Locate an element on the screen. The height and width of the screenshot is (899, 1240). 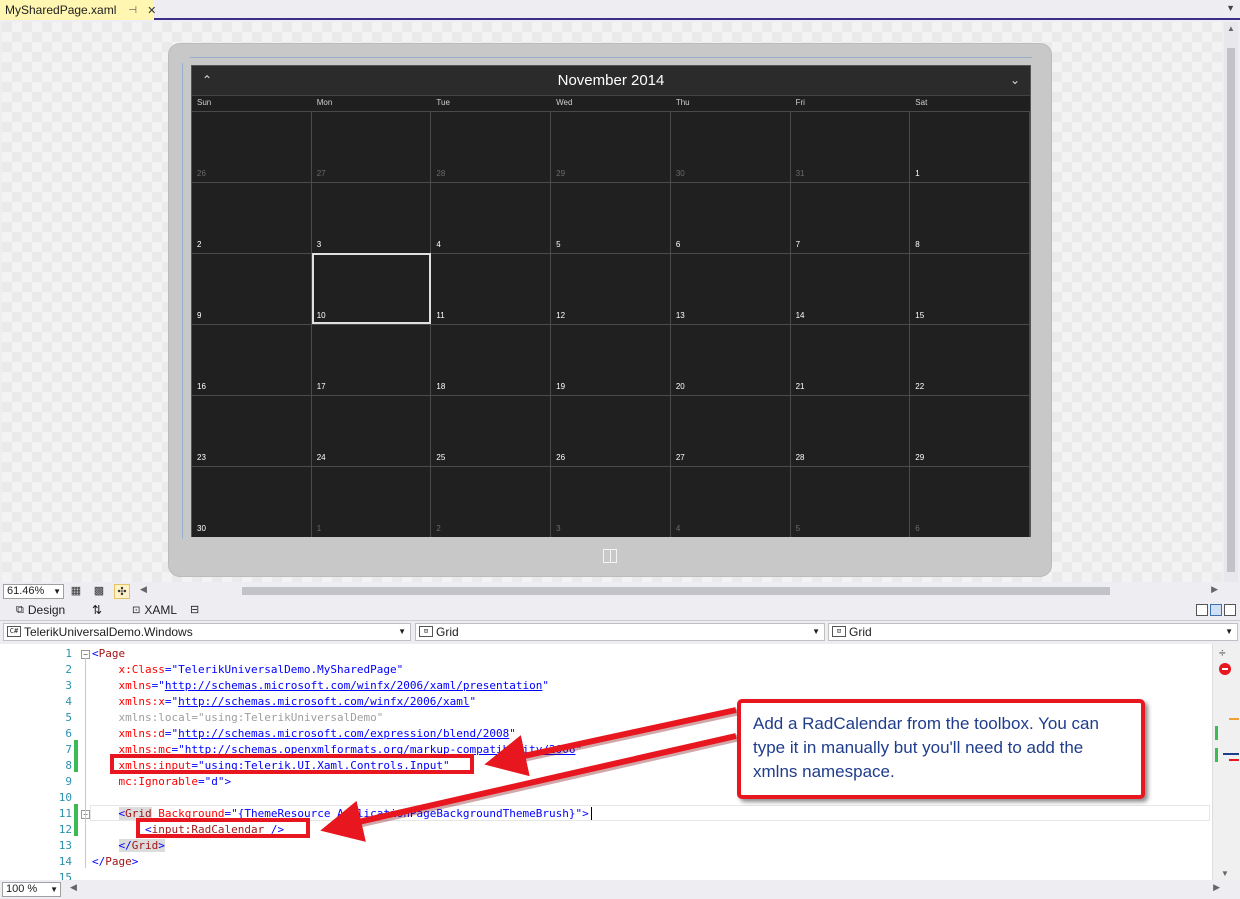
document-tab-mysharedpage: MySharedPage.xaml ⊣ ✕ is located at coordinates (78, 10).